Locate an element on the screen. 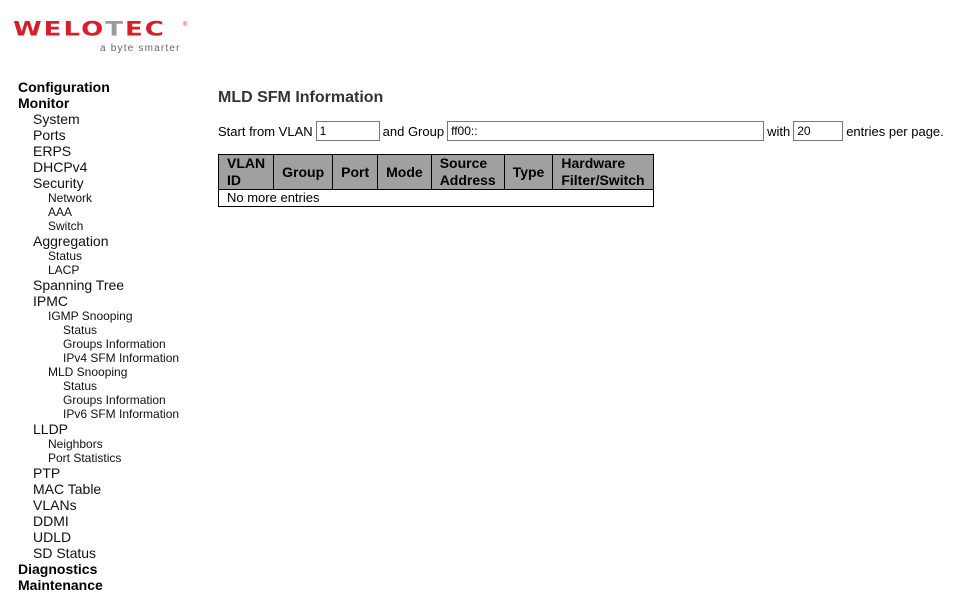 This screenshot has width=966, height=606. nav-item-mac-table: MAC Table is located at coordinates (110, 489).